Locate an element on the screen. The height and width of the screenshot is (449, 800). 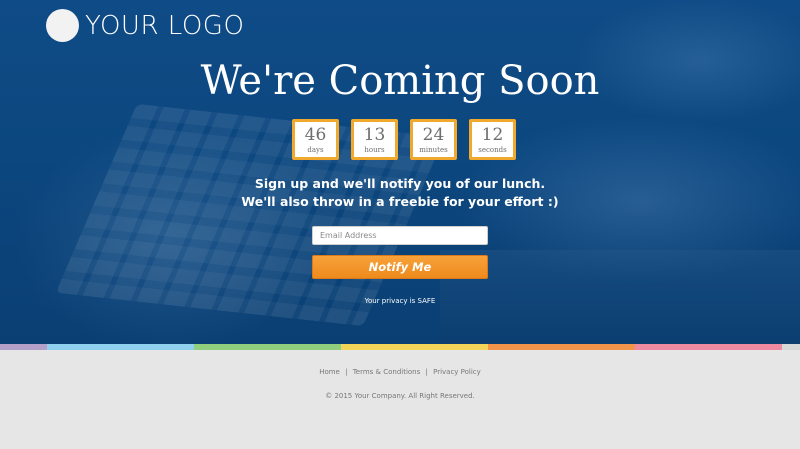
logo-circle-icon is located at coordinates (62, 25).